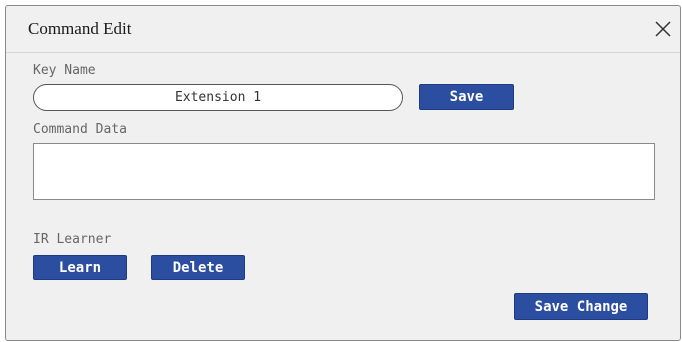 The width and height of the screenshot is (682, 342). What do you see at coordinates (64, 70) in the screenshot?
I see `key-name-label: Key Name` at bounding box center [64, 70].